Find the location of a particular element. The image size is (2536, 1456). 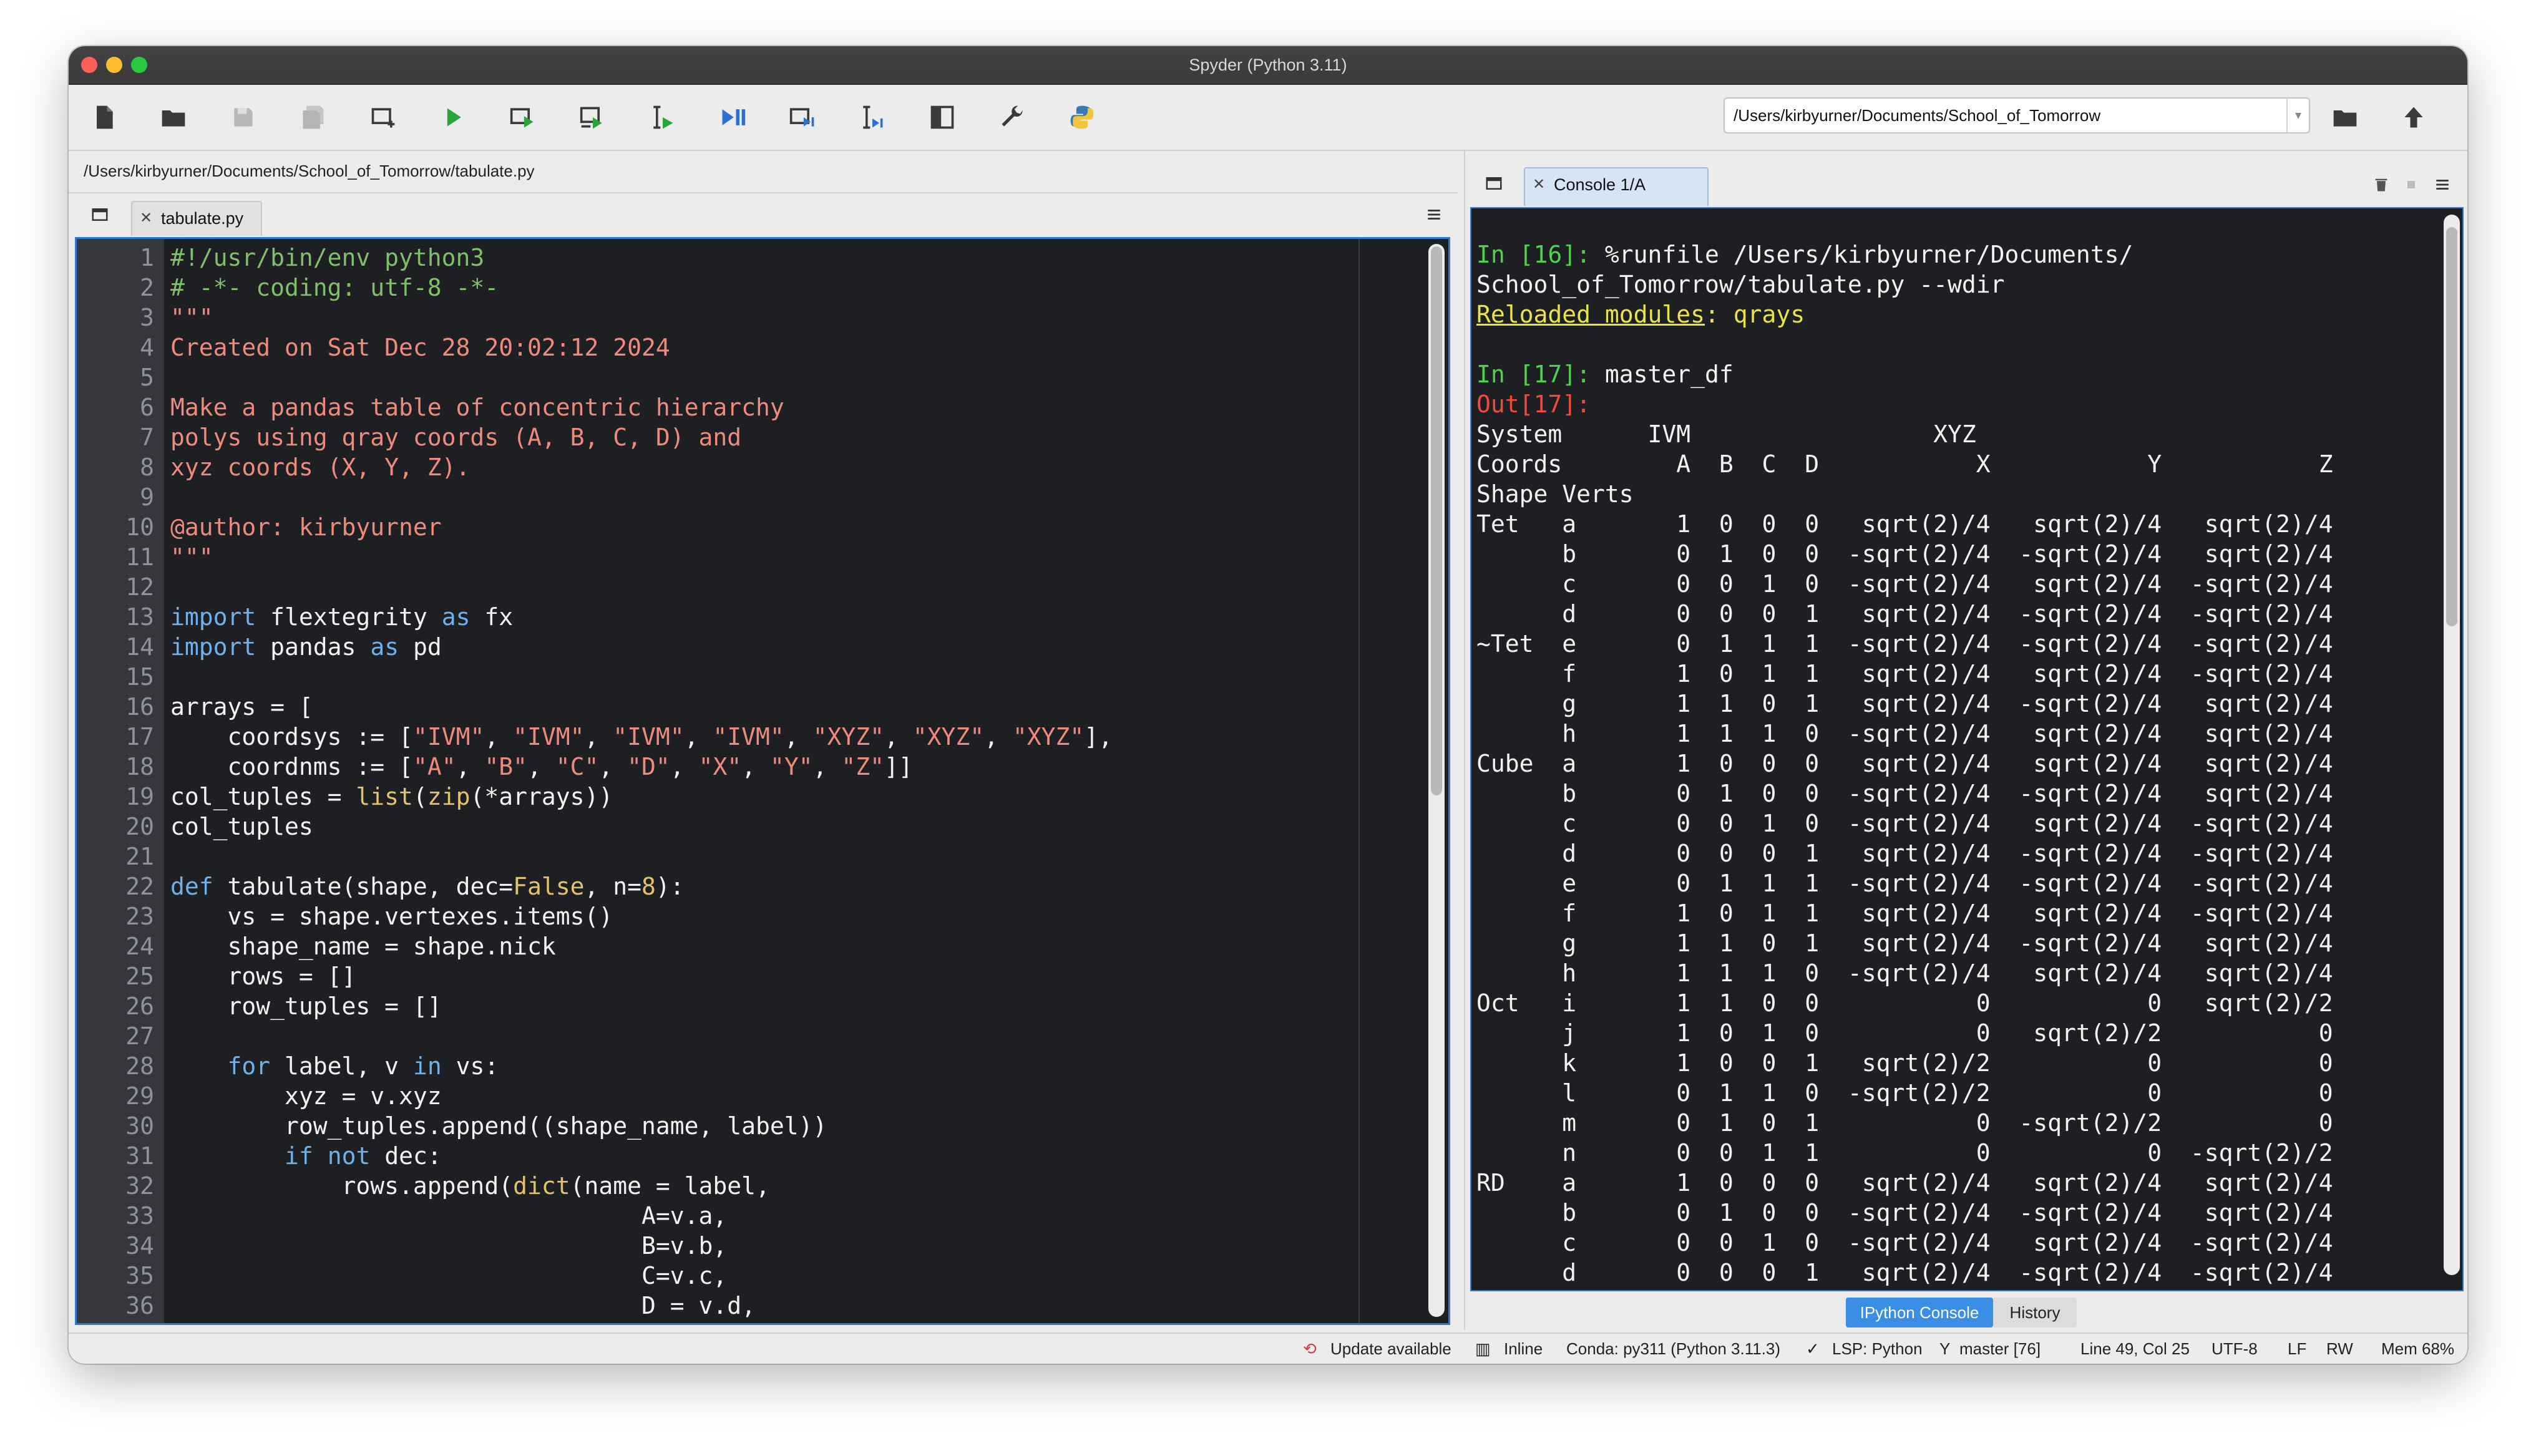

debug-cell-icon is located at coordinates (803, 118).